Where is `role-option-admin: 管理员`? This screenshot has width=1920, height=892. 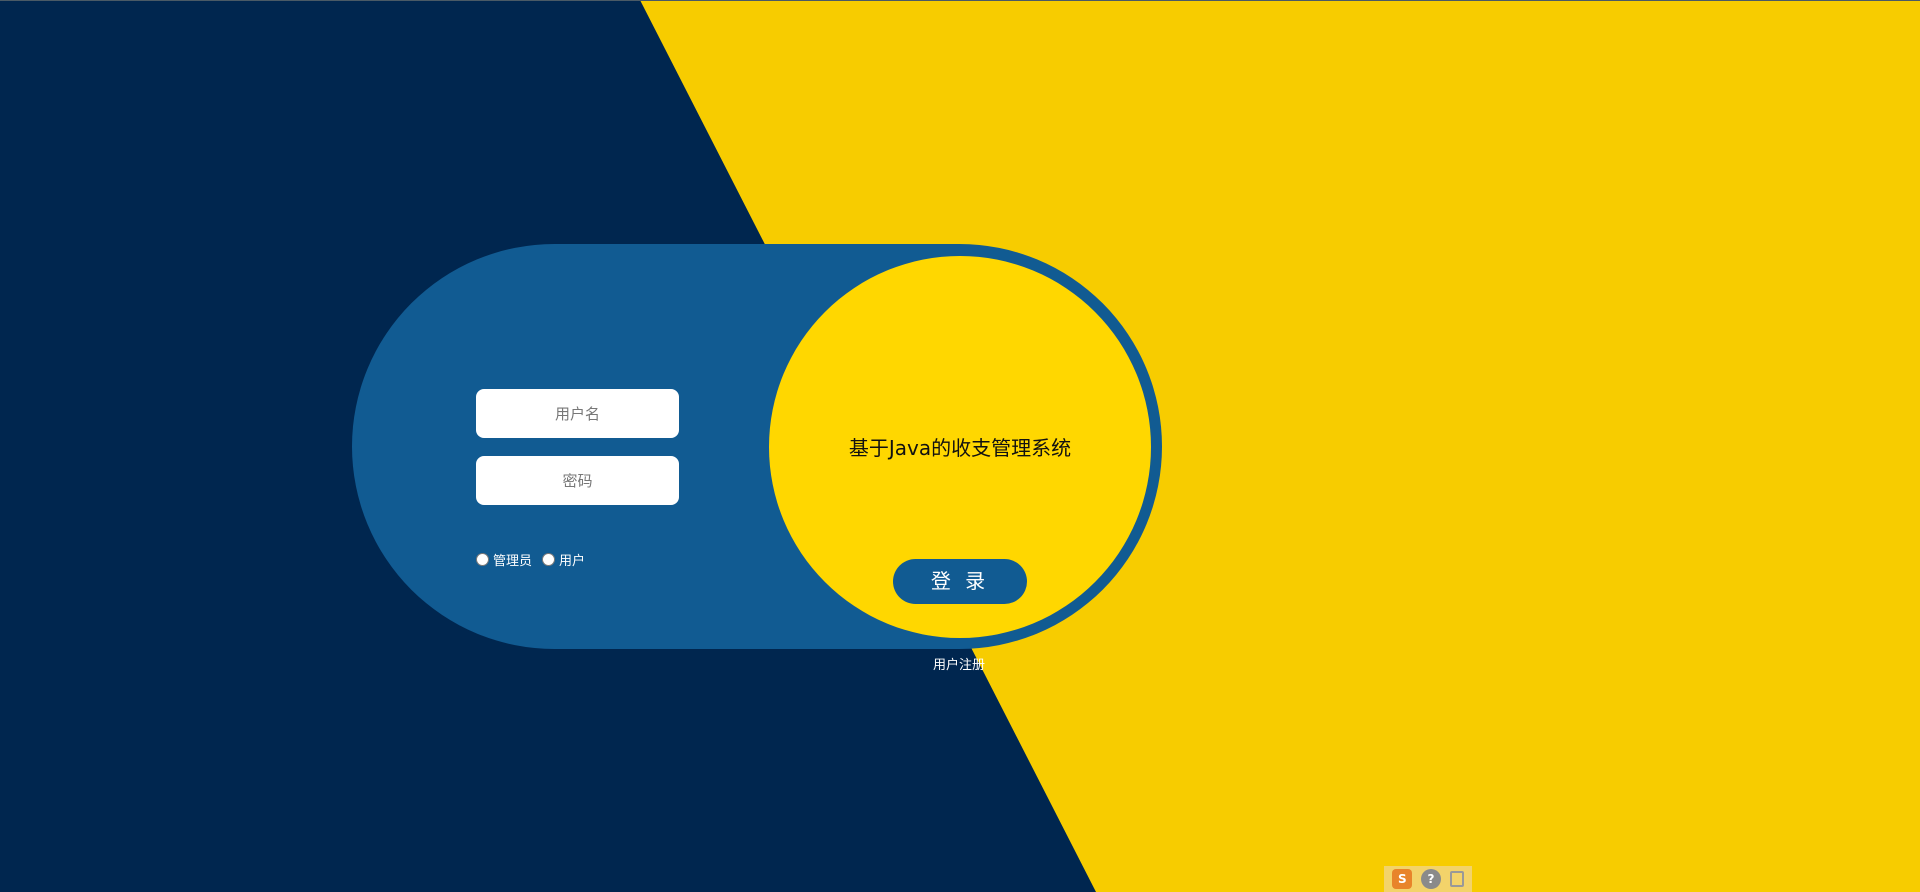
role-option-admin: 管理员 is located at coordinates (504, 559).